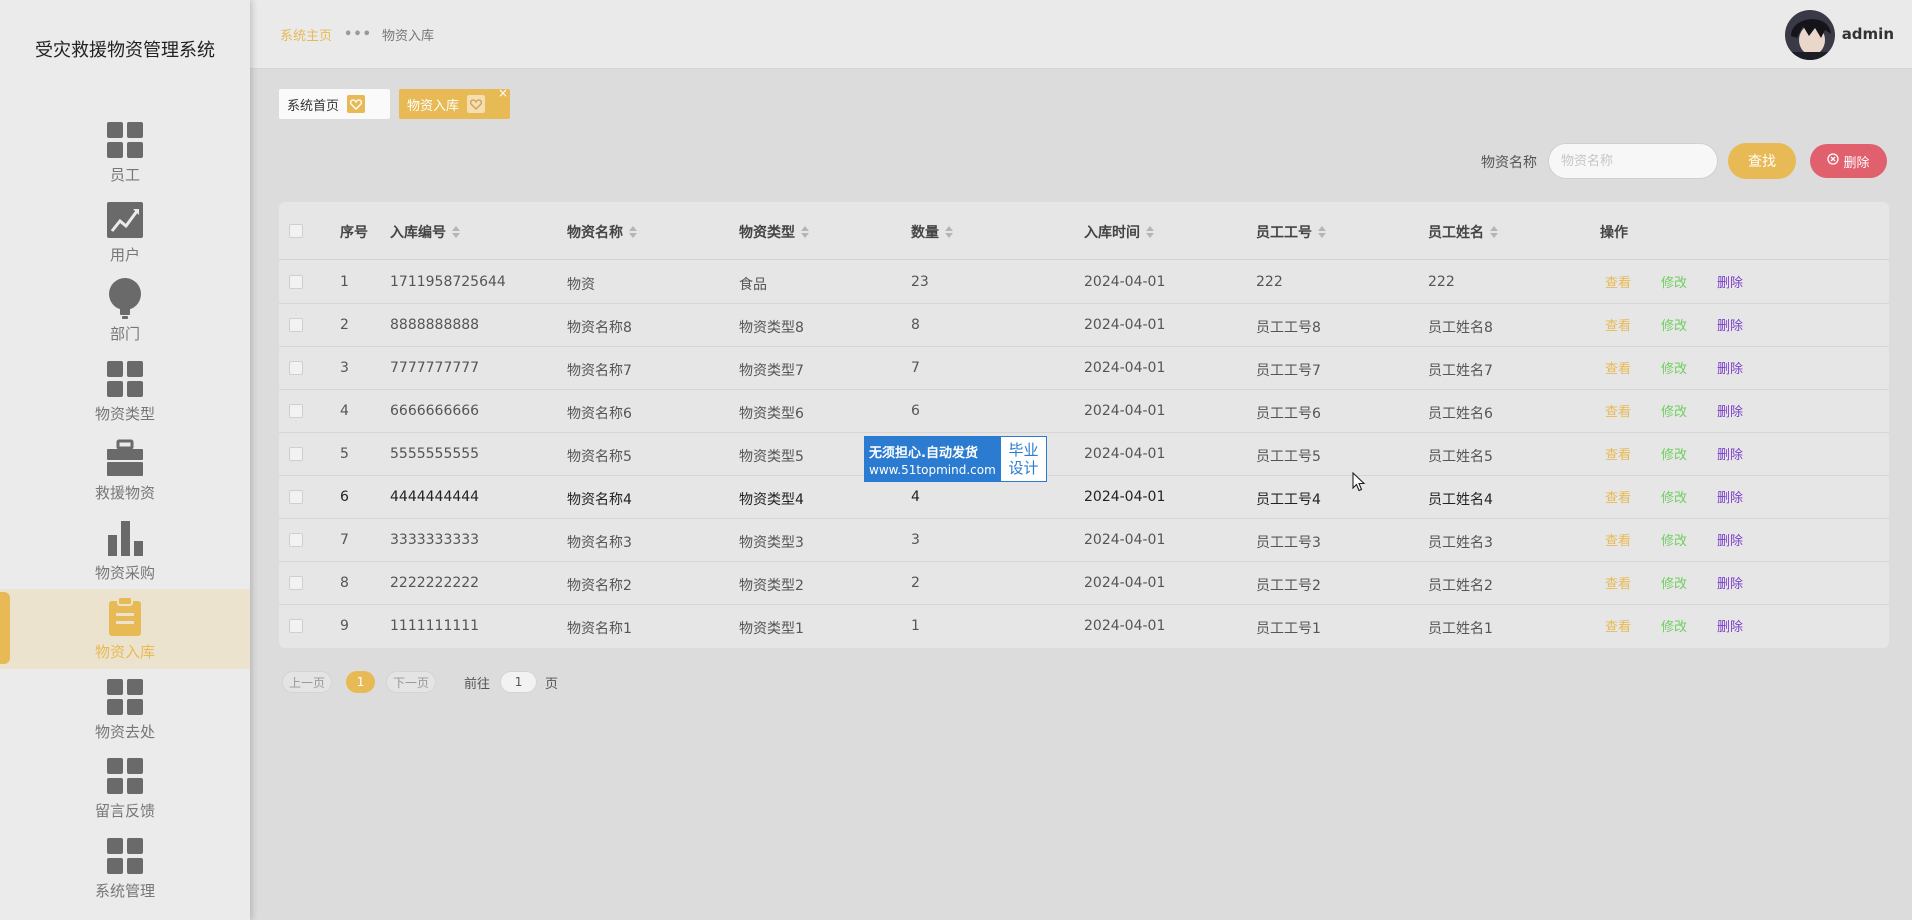 Image resolution: width=1912 pixels, height=920 pixels. I want to click on cell-index: 6, so click(344, 497).